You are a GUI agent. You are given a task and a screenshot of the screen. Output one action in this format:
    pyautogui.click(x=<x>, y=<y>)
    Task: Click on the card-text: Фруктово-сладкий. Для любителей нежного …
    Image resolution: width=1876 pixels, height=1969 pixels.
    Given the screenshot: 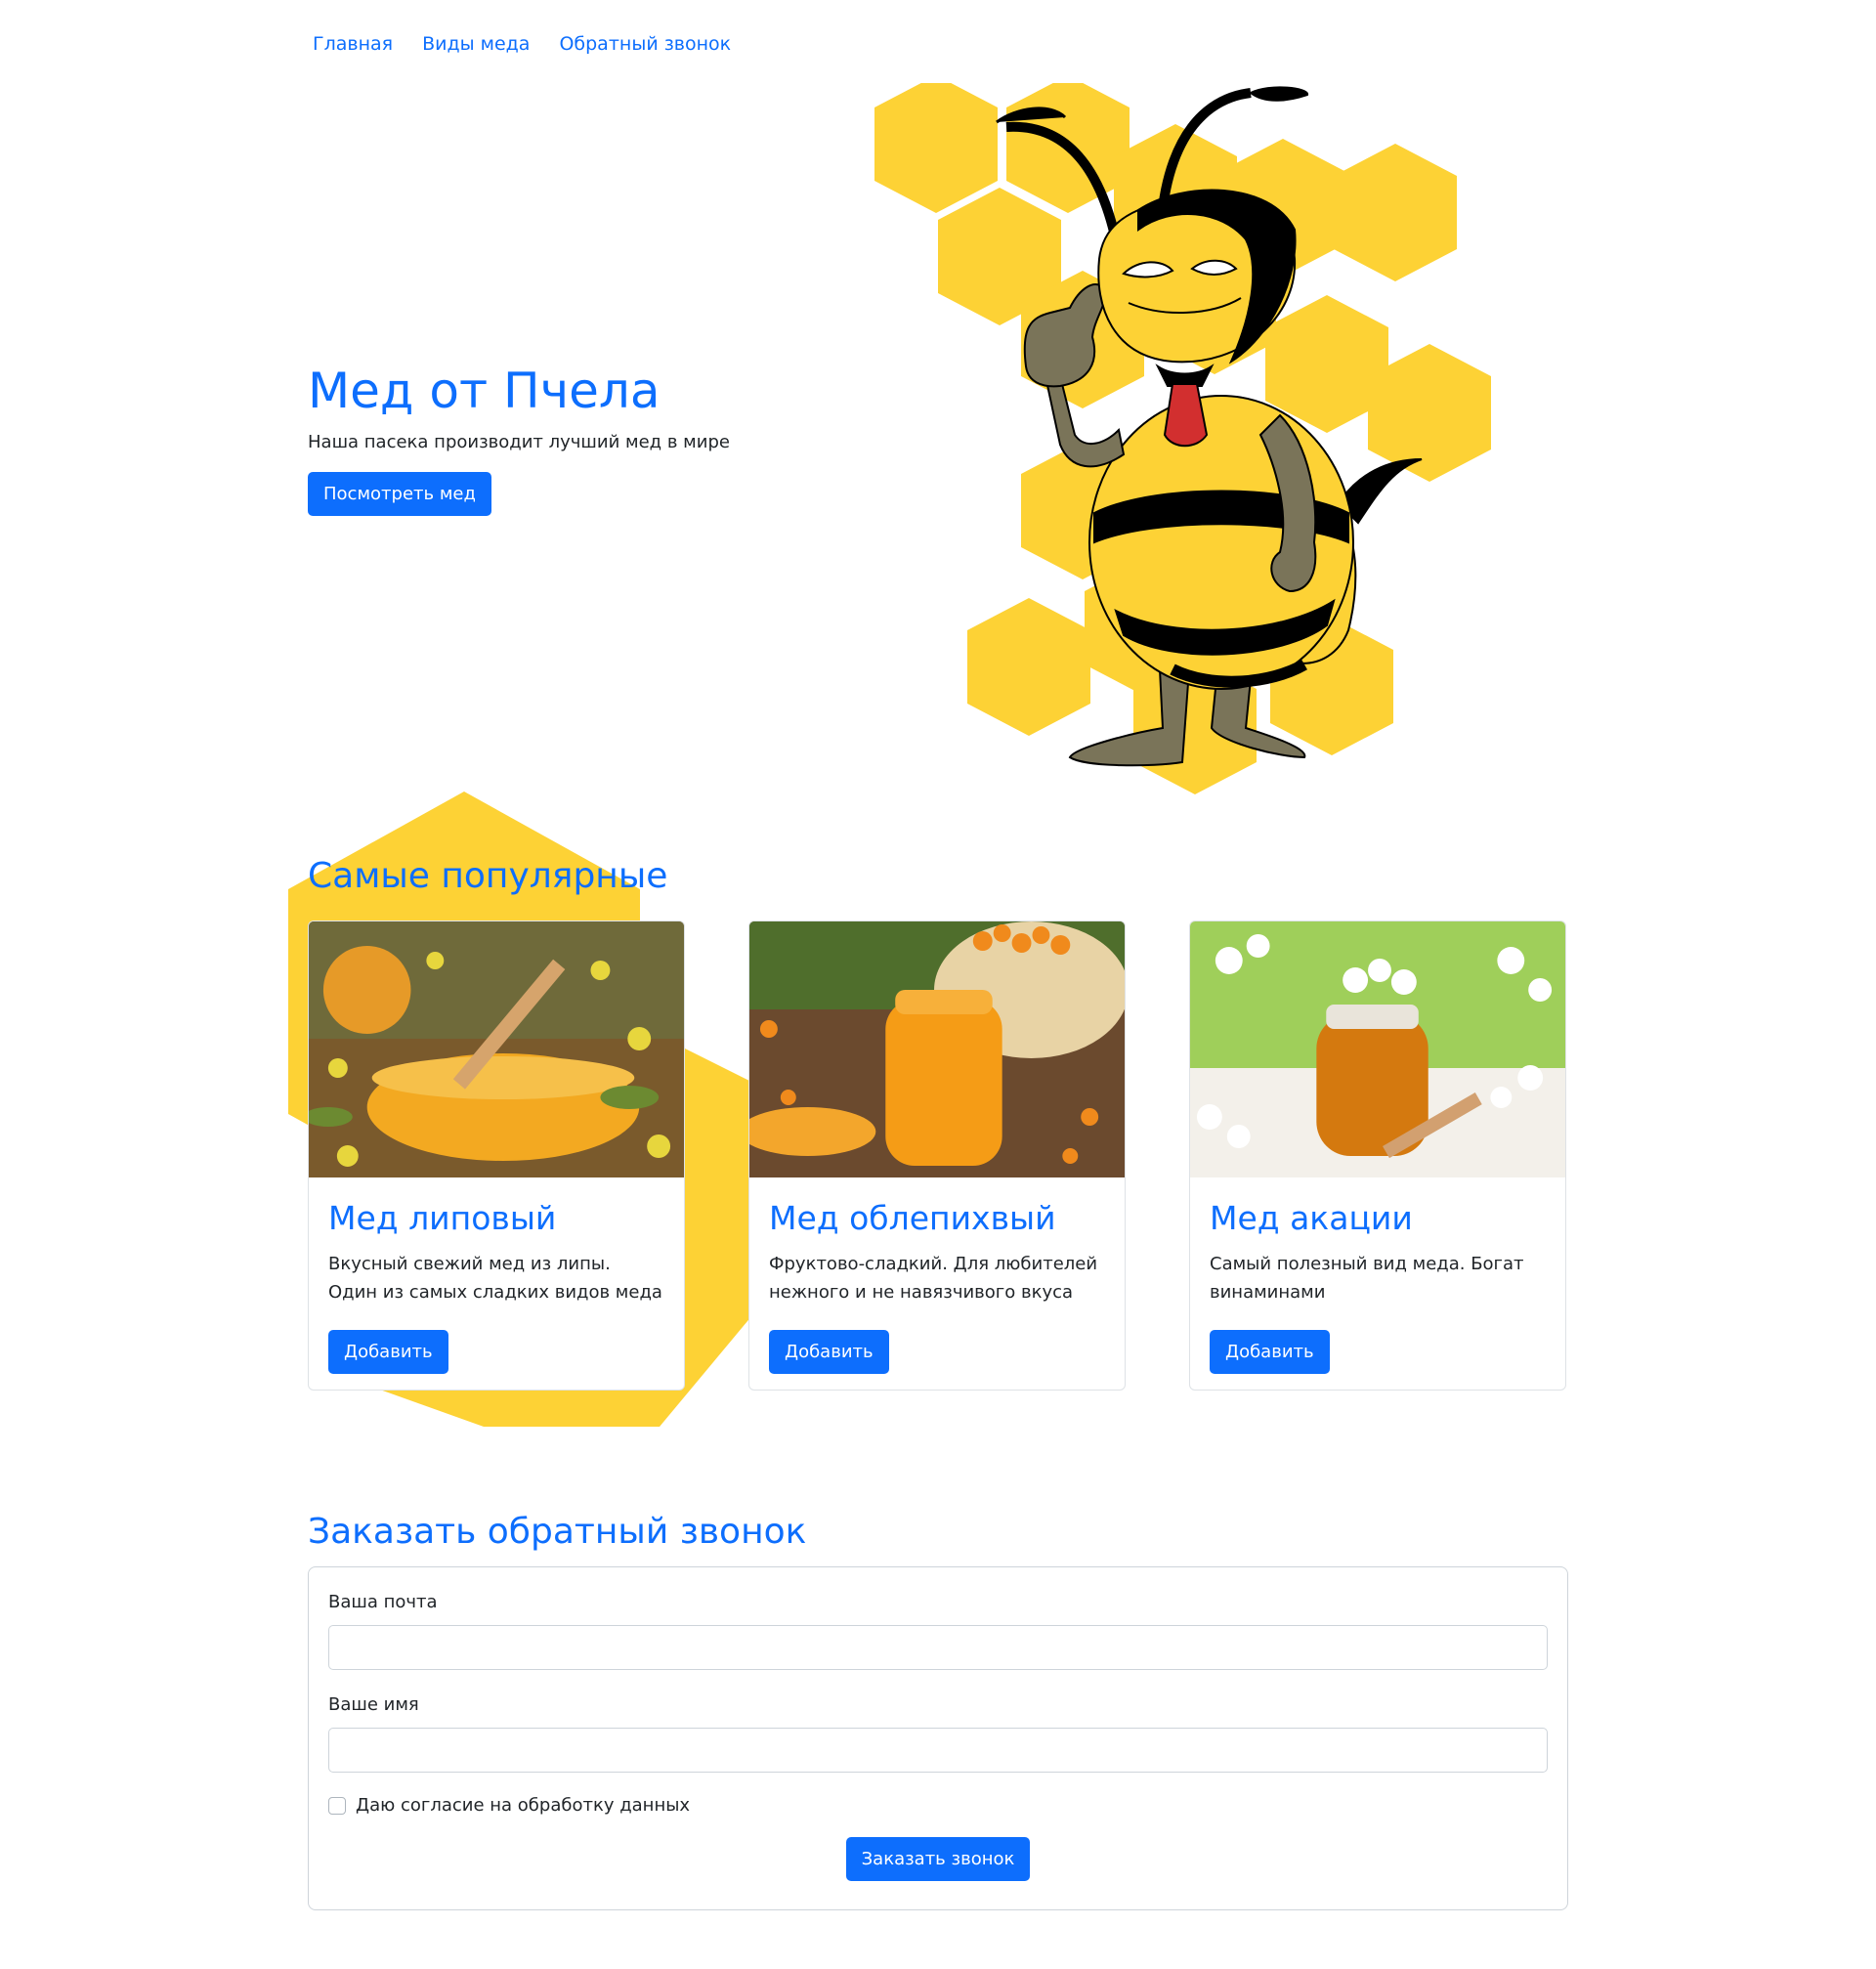 What is the action you would take?
    pyautogui.click(x=933, y=1278)
    